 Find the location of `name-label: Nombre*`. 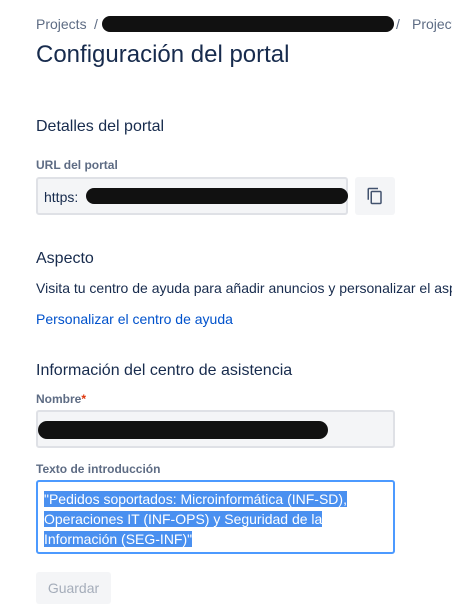

name-label: Nombre* is located at coordinates (61, 399).